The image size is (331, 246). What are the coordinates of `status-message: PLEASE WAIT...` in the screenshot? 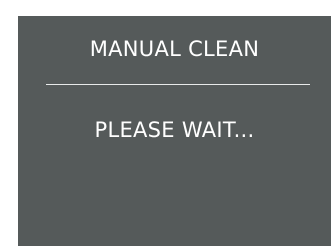 It's located at (174, 130).